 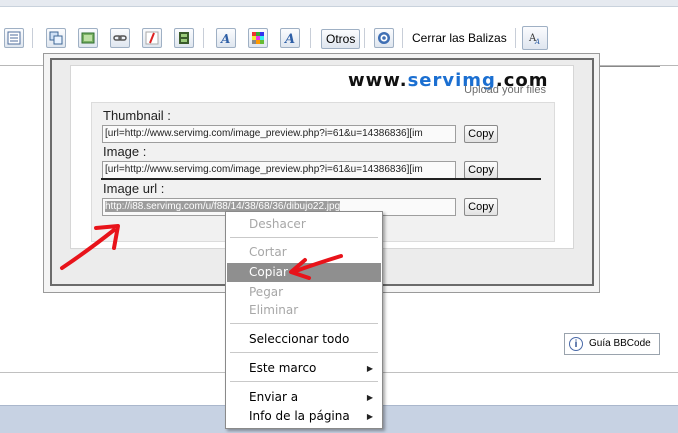 What do you see at coordinates (321, 179) in the screenshot?
I see `divider` at bounding box center [321, 179].